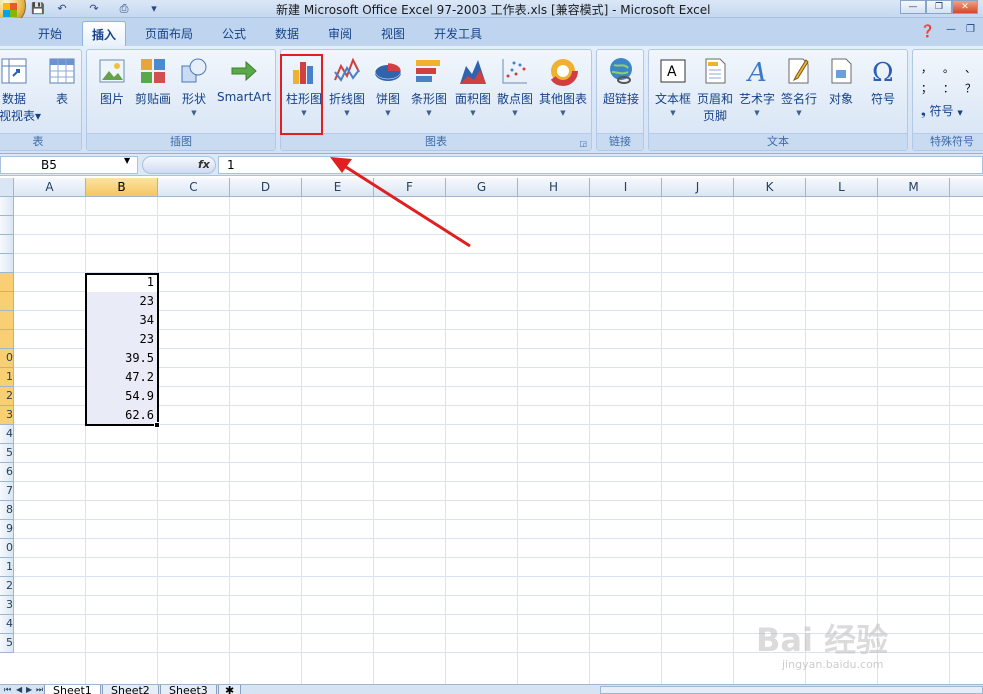 This screenshot has height=694, width=983. I want to click on column-header-c: C, so click(194, 187).